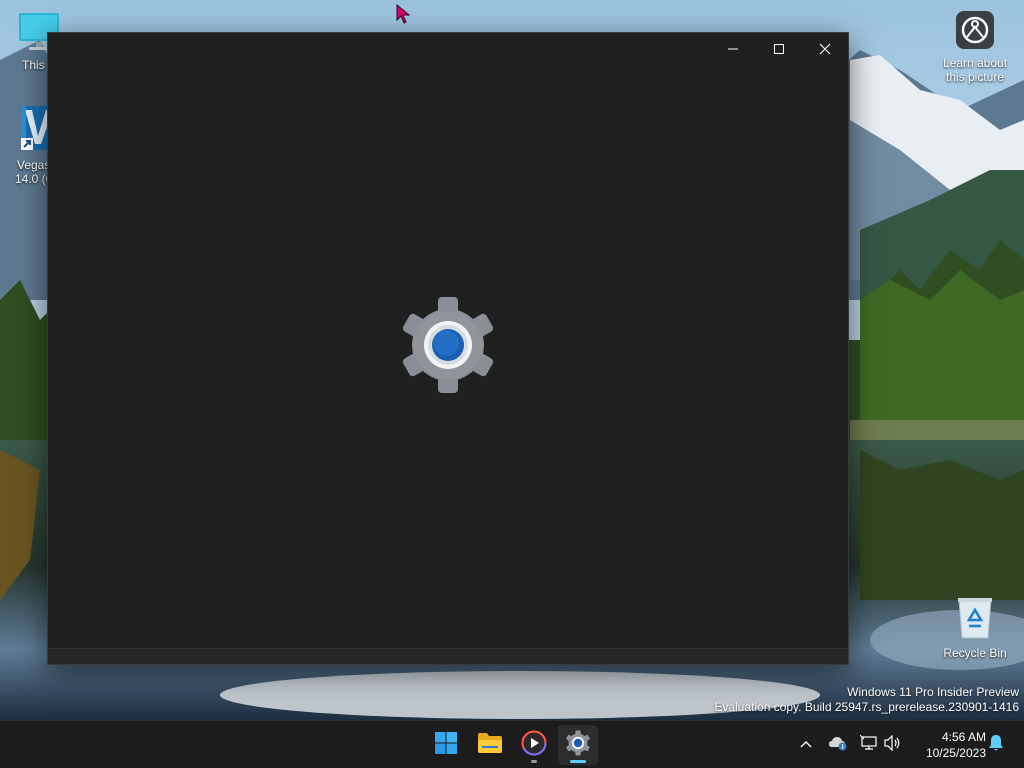 Image resolution: width=1024 pixels, height=768 pixels. I want to click on taskbar: 4:56 AM 10/25/2023, so click(512, 744).